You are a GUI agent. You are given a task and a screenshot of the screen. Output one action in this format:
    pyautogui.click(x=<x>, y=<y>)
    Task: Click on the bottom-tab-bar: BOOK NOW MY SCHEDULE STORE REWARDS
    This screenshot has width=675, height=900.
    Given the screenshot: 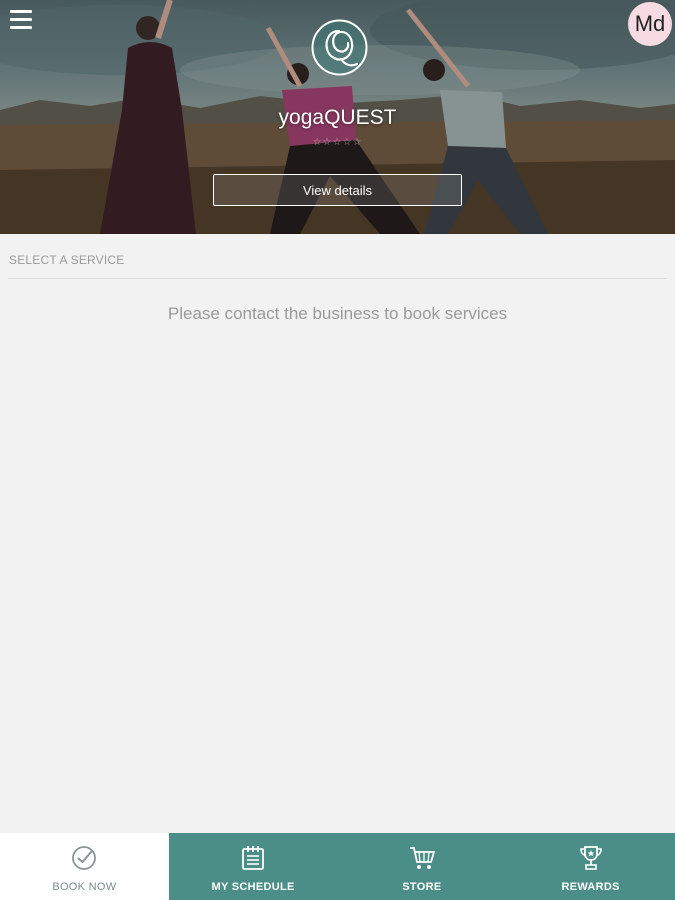 What is the action you would take?
    pyautogui.click(x=337, y=866)
    